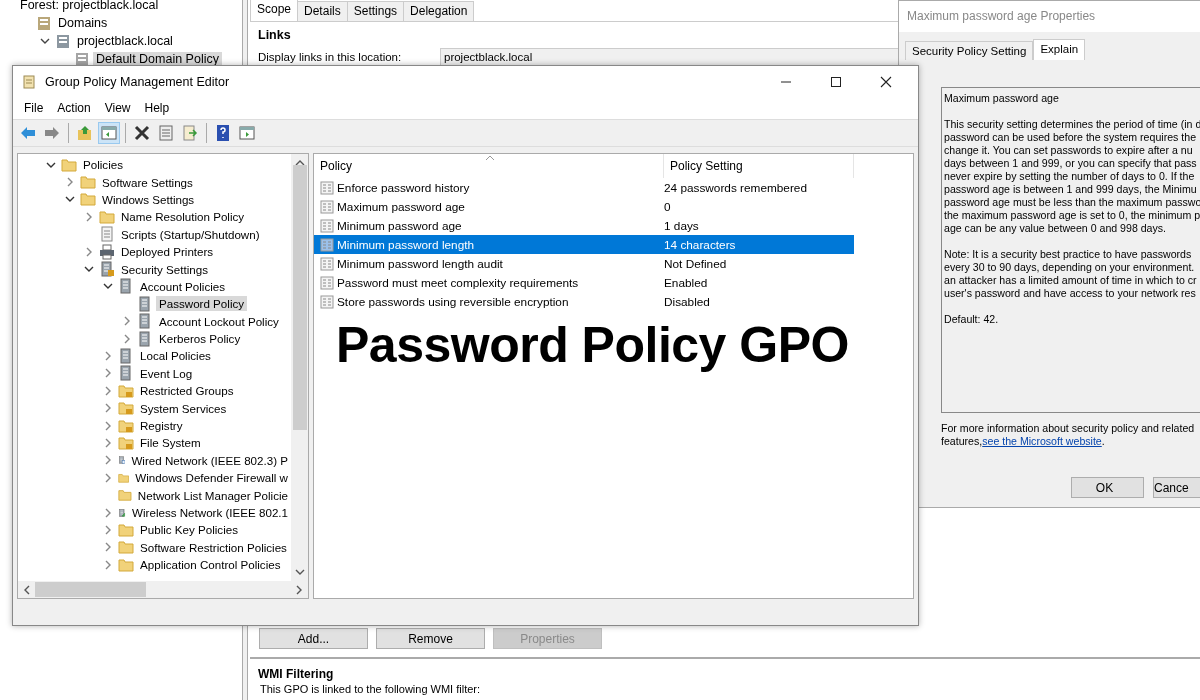 The image size is (1200, 700). Describe the element at coordinates (157, 59) in the screenshot. I see `tree-item: Default Domain Policy` at that location.